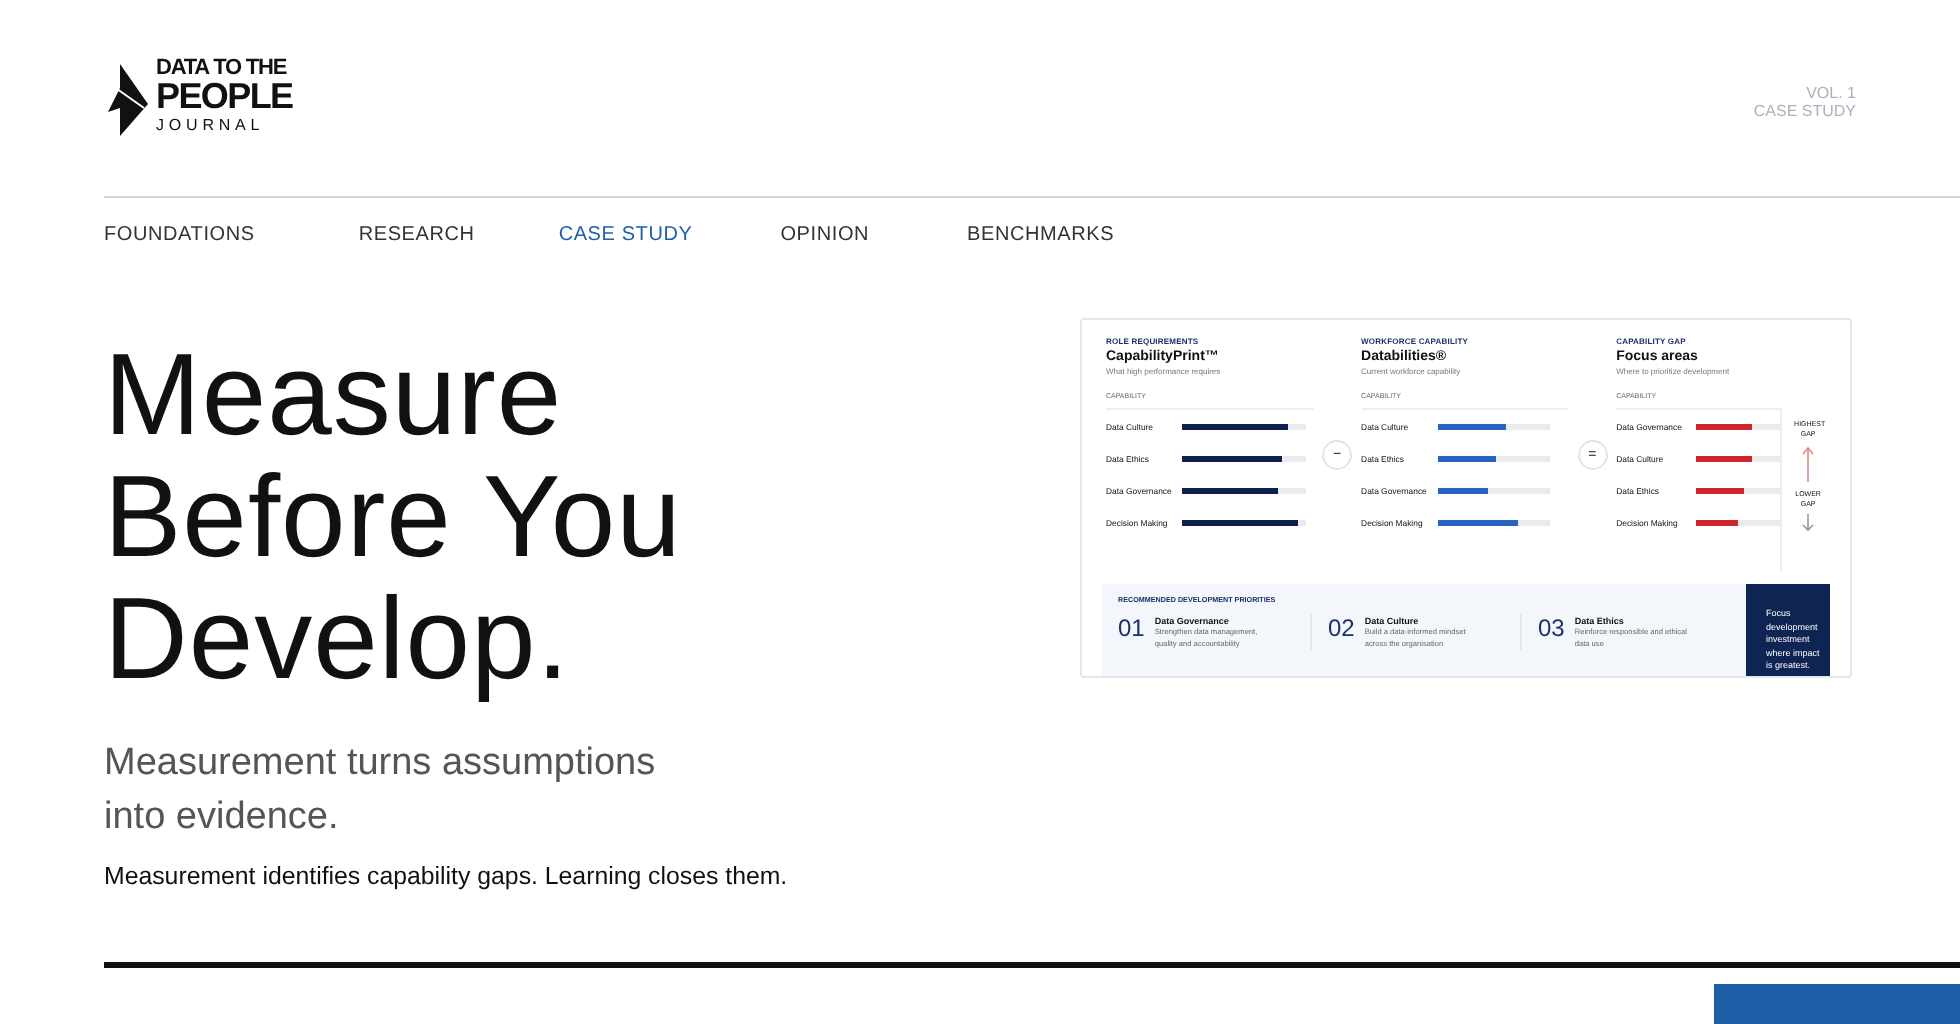  Describe the element at coordinates (179, 235) in the screenshot. I see `nav-tab: FOUNDATIONS` at that location.